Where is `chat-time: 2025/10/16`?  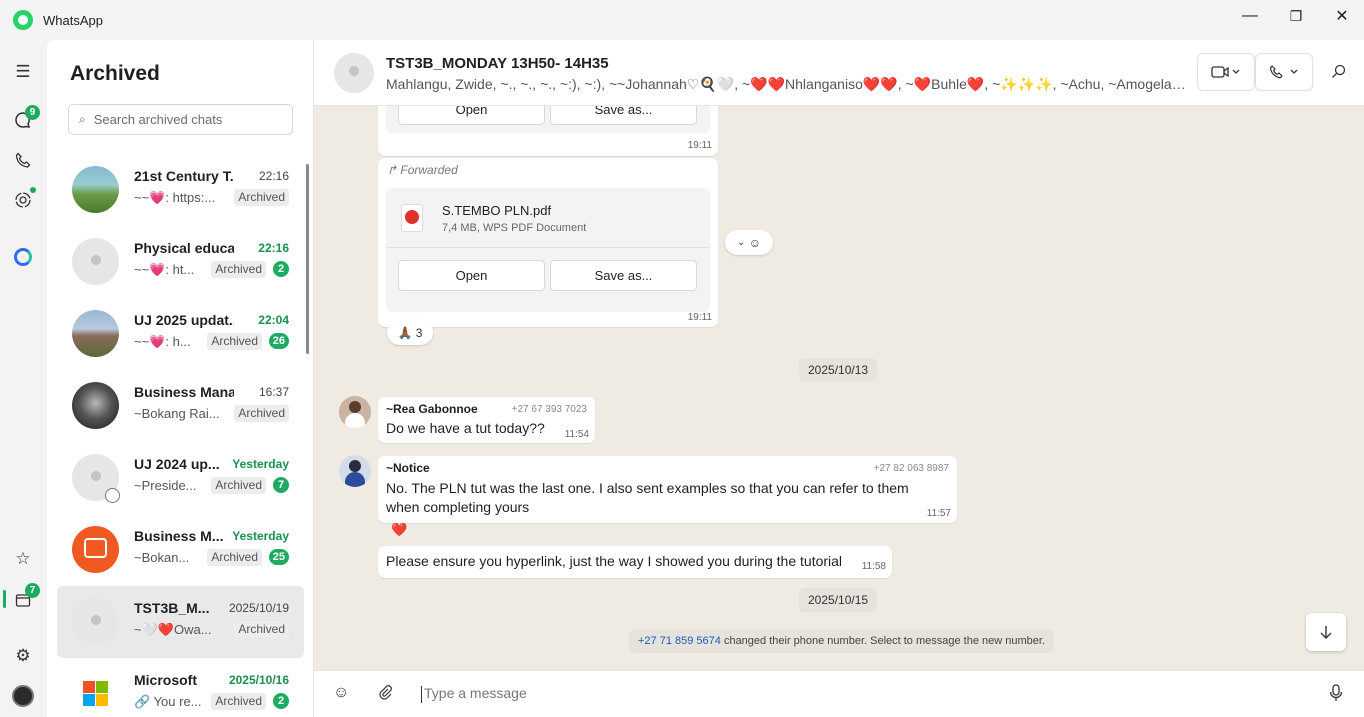 chat-time: 2025/10/16 is located at coordinates (258, 680).